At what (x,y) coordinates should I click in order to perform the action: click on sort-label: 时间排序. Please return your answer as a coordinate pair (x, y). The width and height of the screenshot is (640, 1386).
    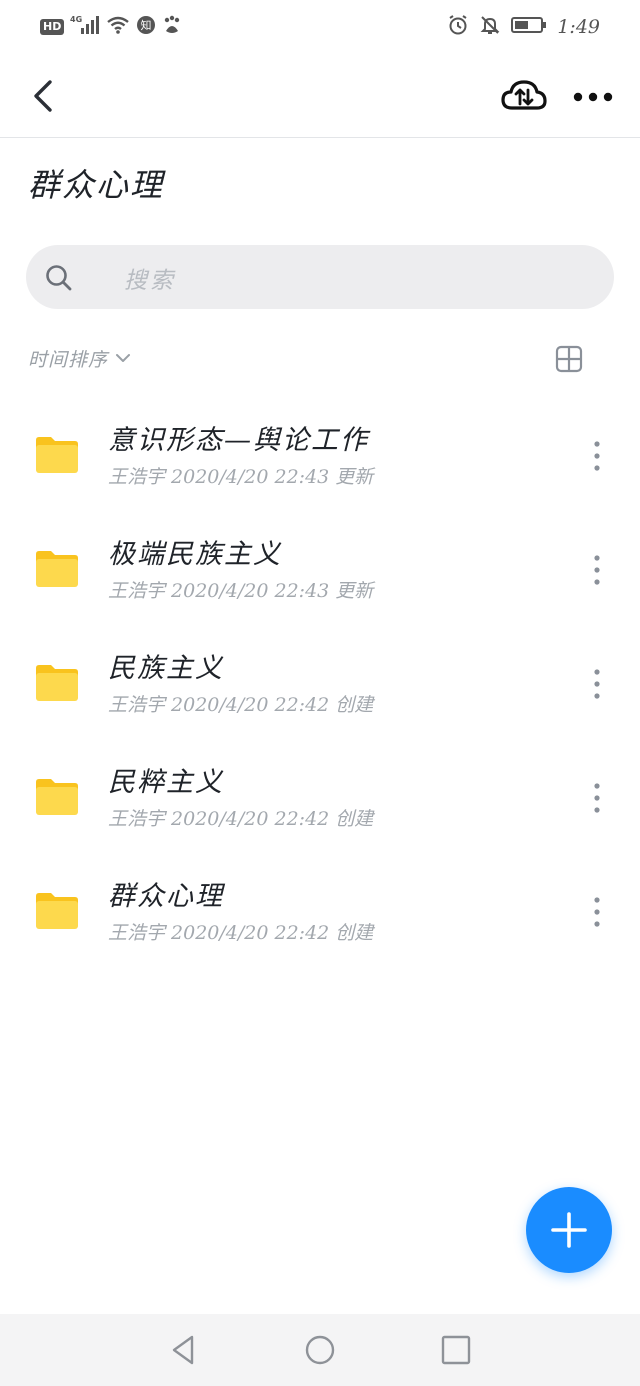
    Looking at the image, I should click on (68, 359).